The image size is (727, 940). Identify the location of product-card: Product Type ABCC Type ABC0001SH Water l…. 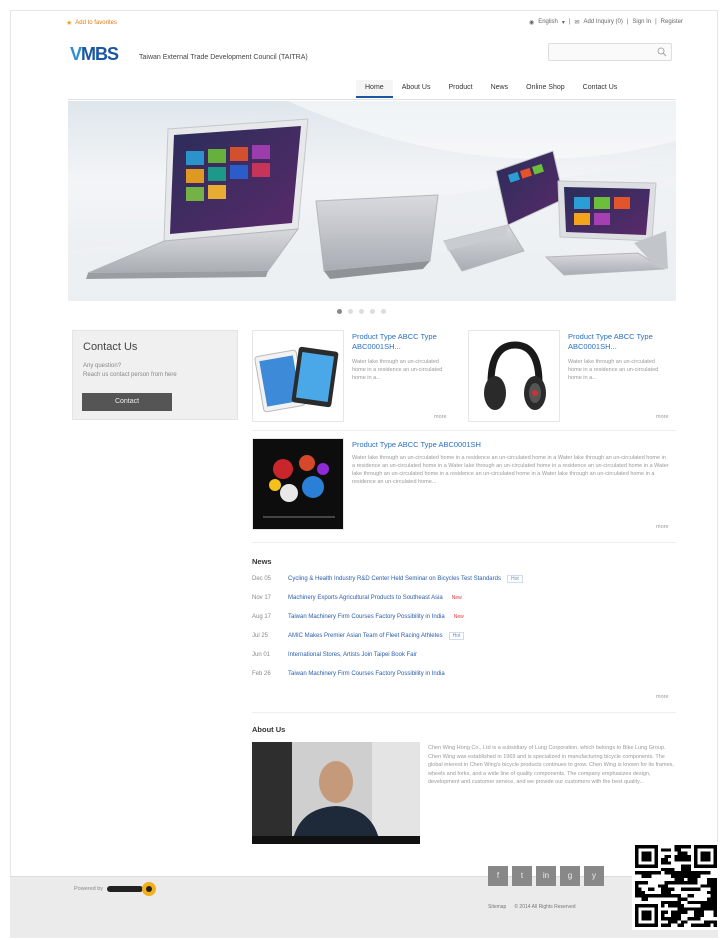
(464, 486).